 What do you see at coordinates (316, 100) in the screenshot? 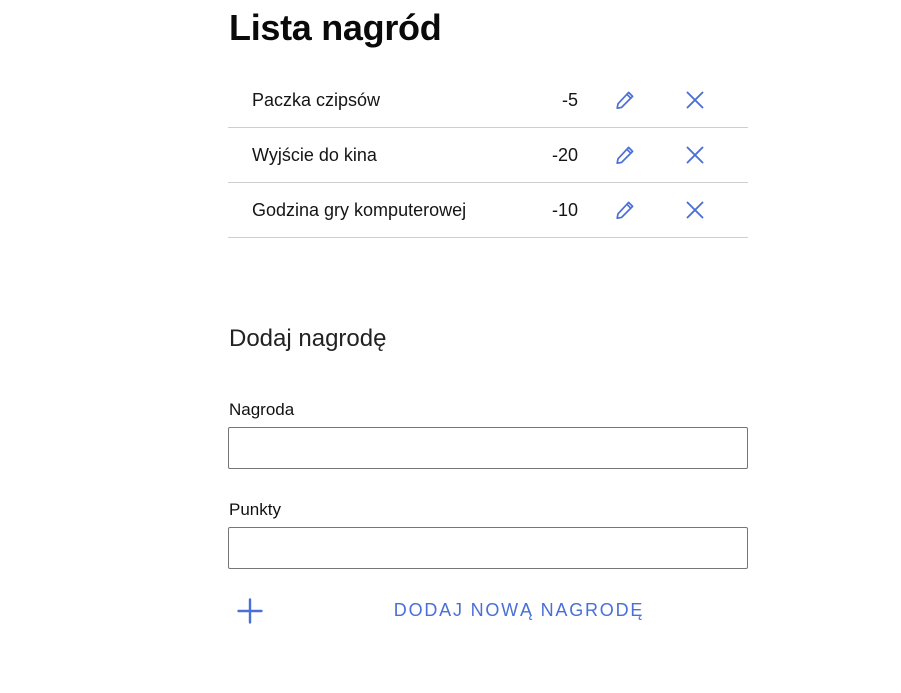
I see `reward-name: Paczka czipsów` at bounding box center [316, 100].